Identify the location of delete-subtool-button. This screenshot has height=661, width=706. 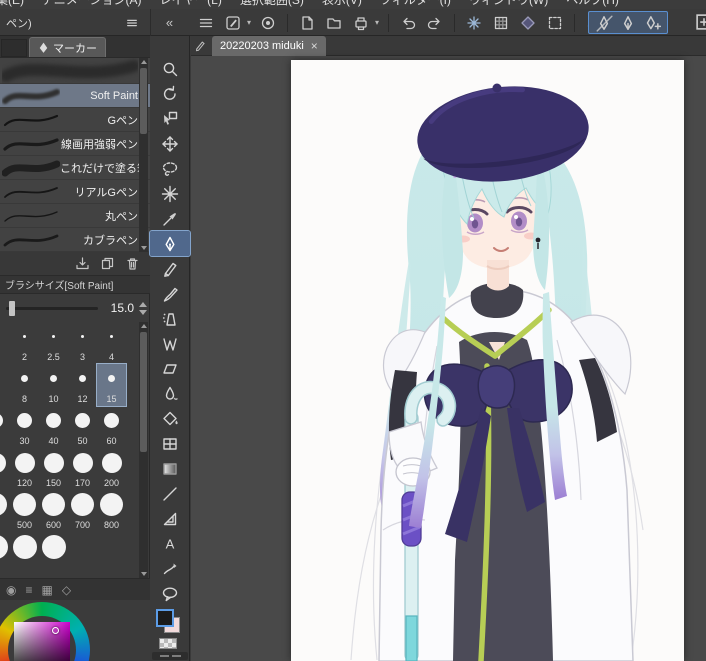
(132, 263).